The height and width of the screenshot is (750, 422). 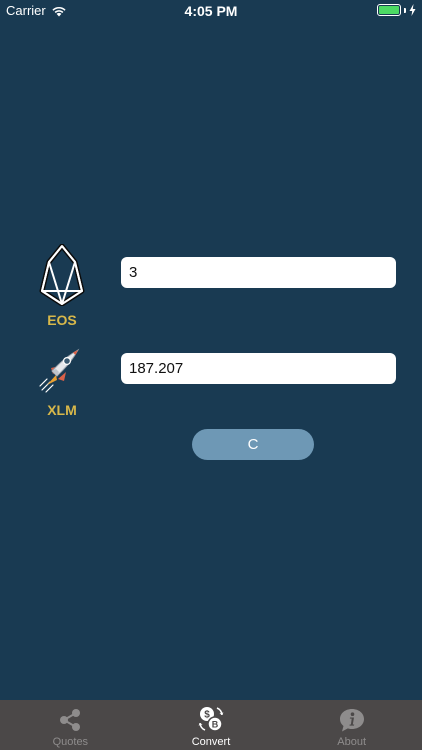 I want to click on tab-bar: Quotes $ B Convert About, so click(x=211, y=725).